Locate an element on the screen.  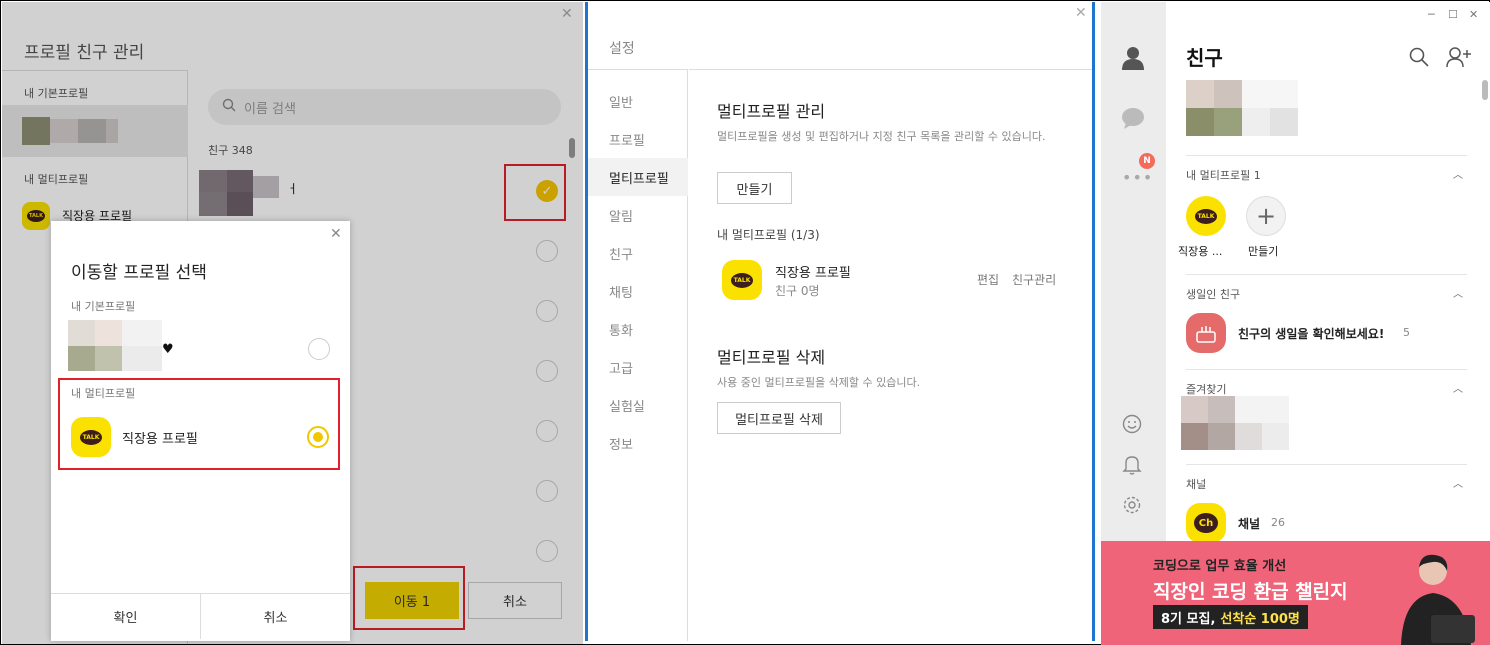
channel-section-label: 채널 is located at coordinates (1196, 484).